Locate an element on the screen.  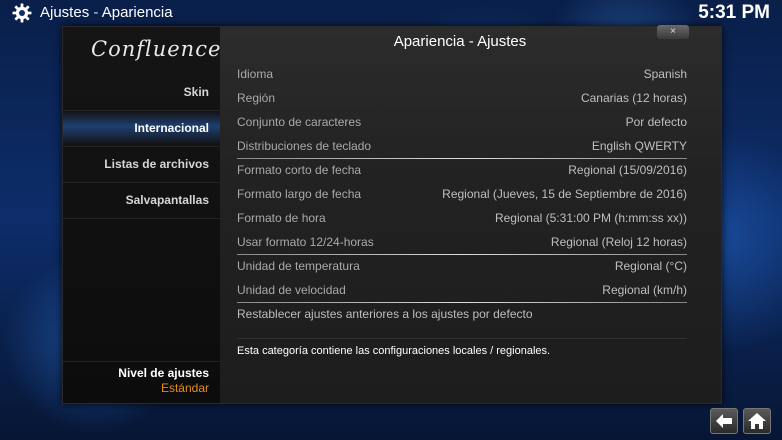
setting-value: Spanish is located at coordinates (665, 74).